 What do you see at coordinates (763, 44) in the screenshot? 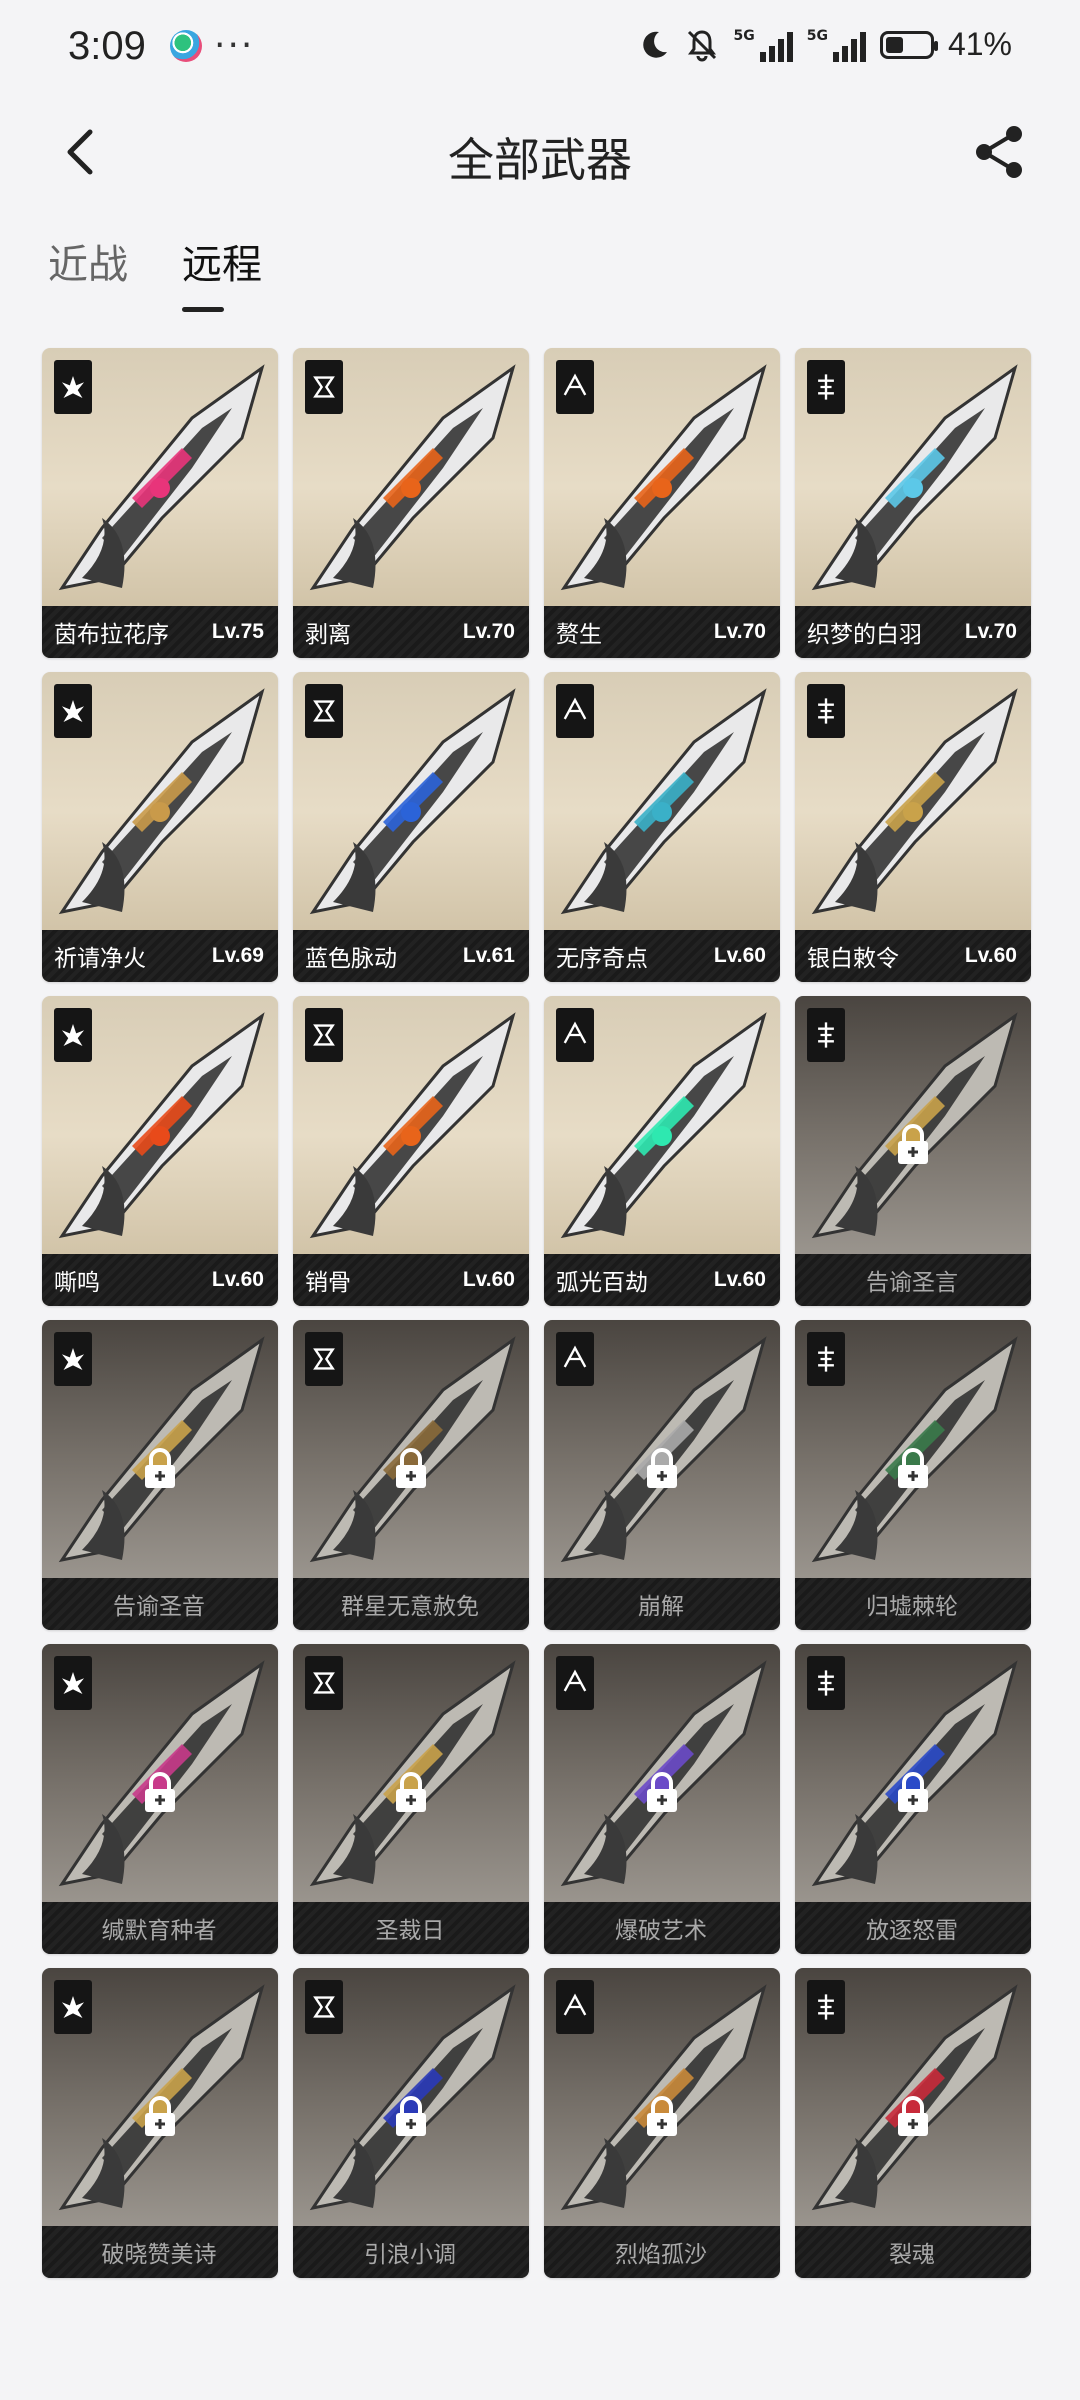
I see `signal-1-icon: 5G` at bounding box center [763, 44].